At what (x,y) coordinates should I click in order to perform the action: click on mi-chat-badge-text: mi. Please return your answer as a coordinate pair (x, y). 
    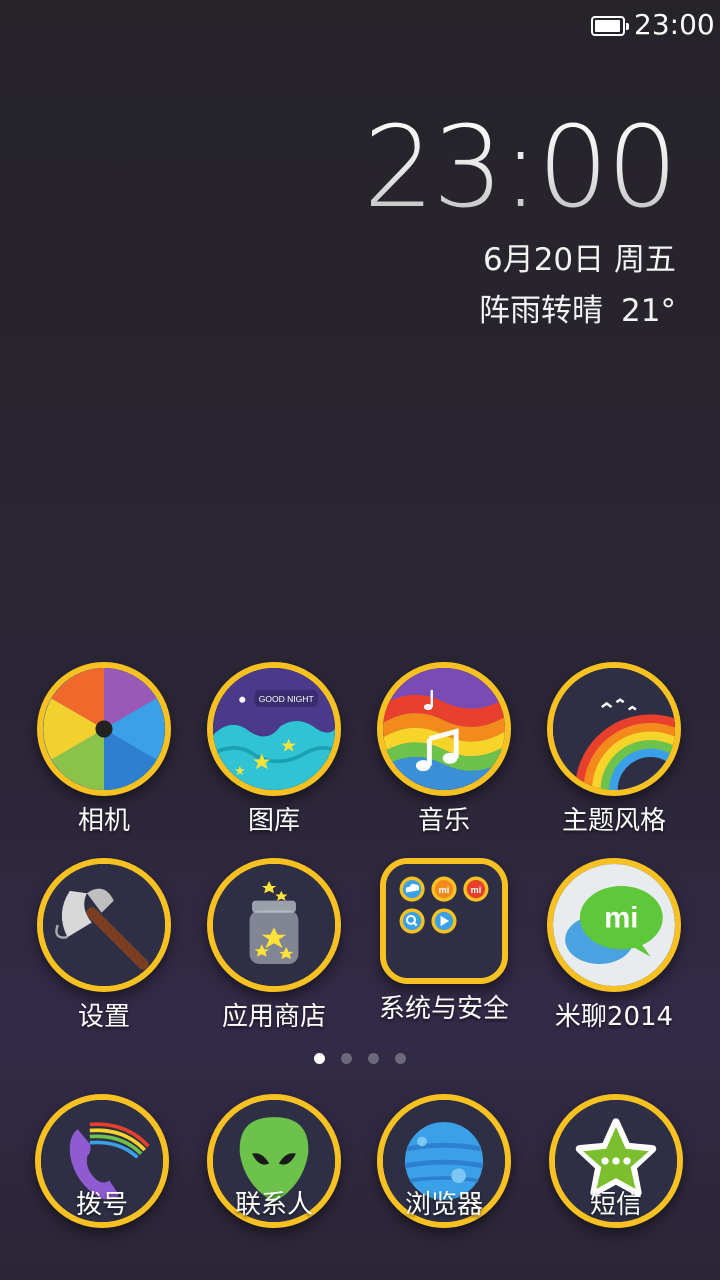
    Looking at the image, I should click on (621, 917).